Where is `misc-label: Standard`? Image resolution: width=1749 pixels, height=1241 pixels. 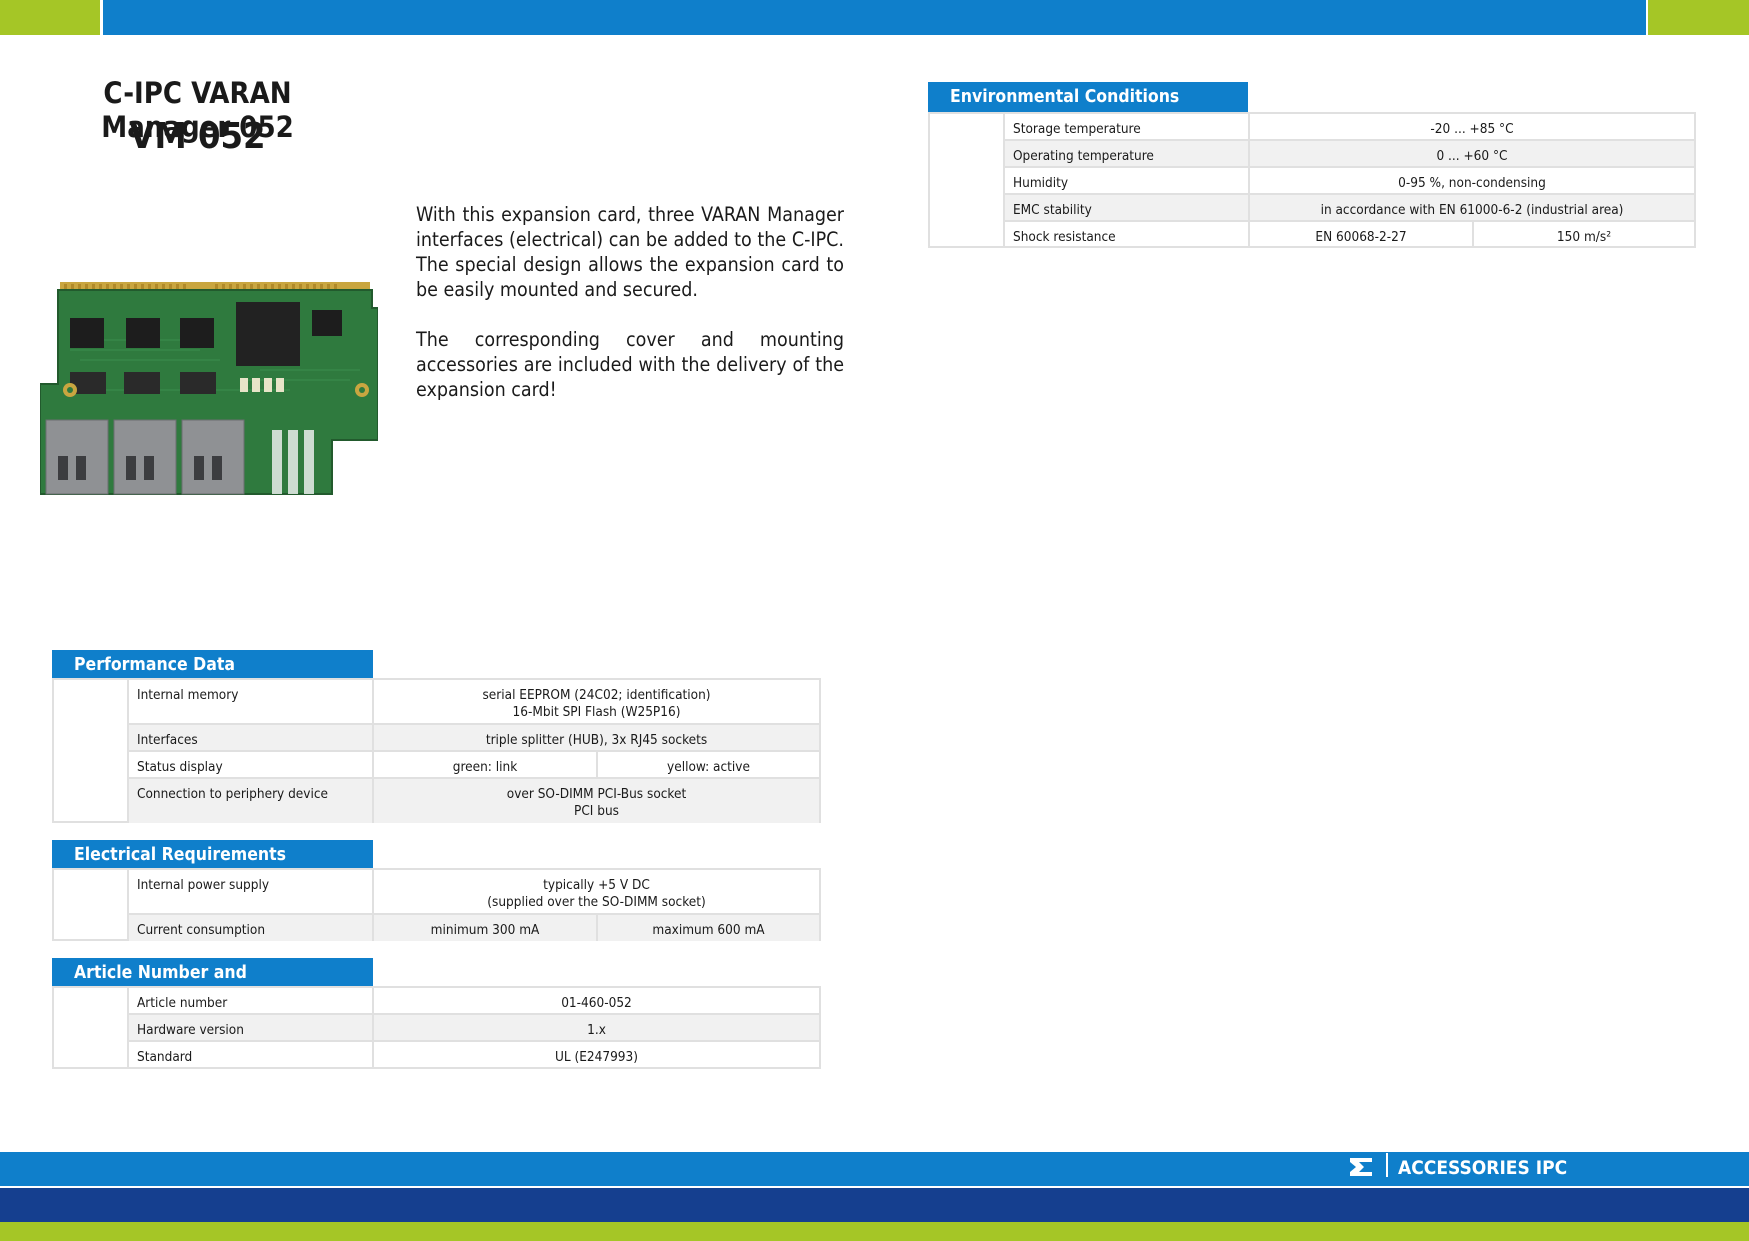 misc-label: Standard is located at coordinates (249, 1055).